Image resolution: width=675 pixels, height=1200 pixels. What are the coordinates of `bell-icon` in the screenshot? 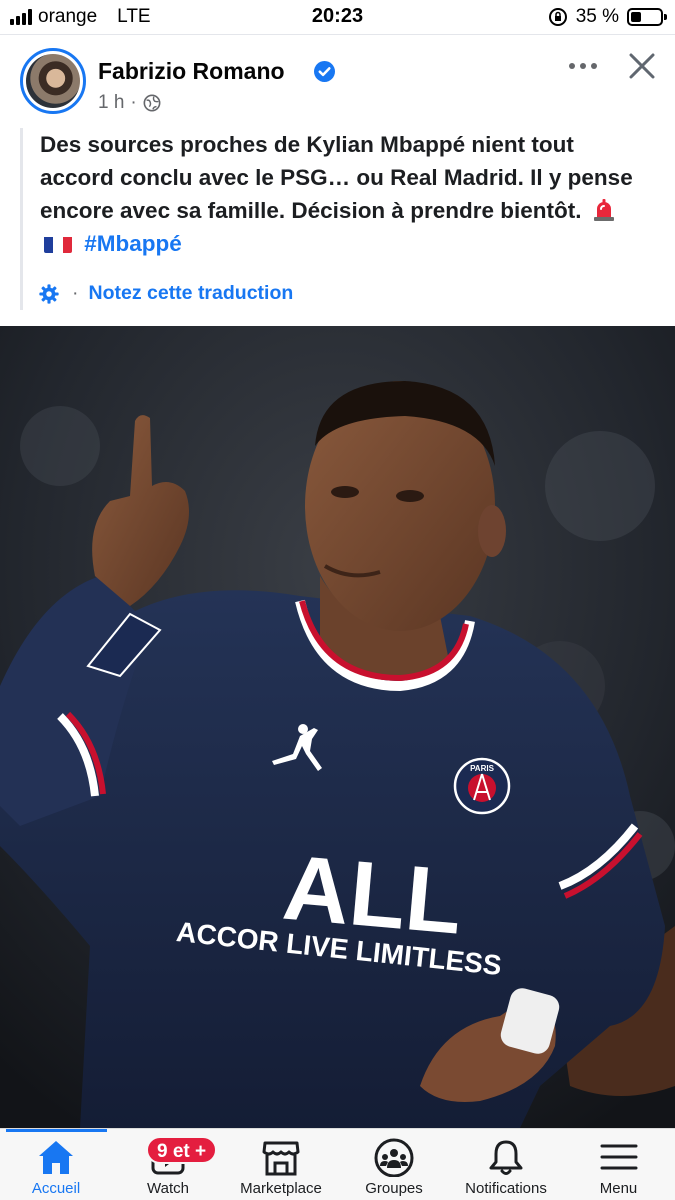 It's located at (506, 1157).